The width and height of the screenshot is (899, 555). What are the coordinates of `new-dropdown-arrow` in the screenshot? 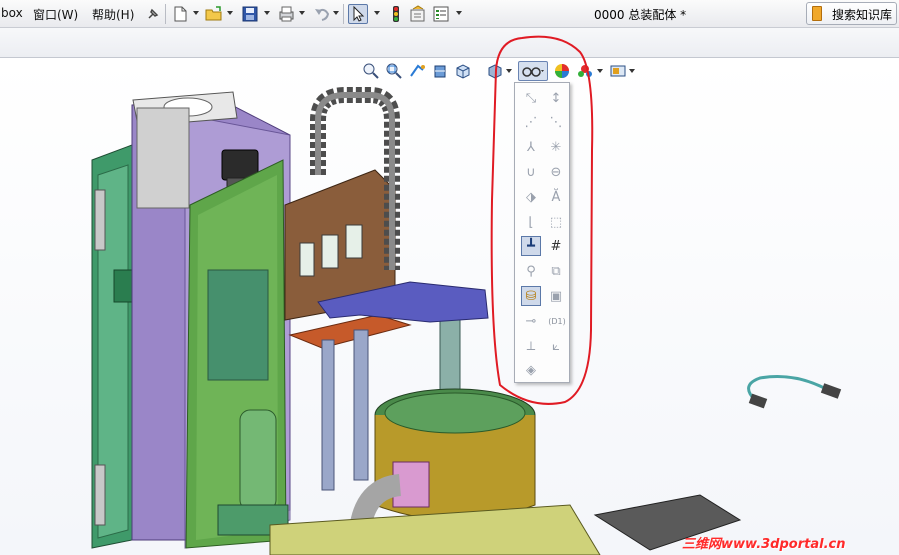 It's located at (196, 13).